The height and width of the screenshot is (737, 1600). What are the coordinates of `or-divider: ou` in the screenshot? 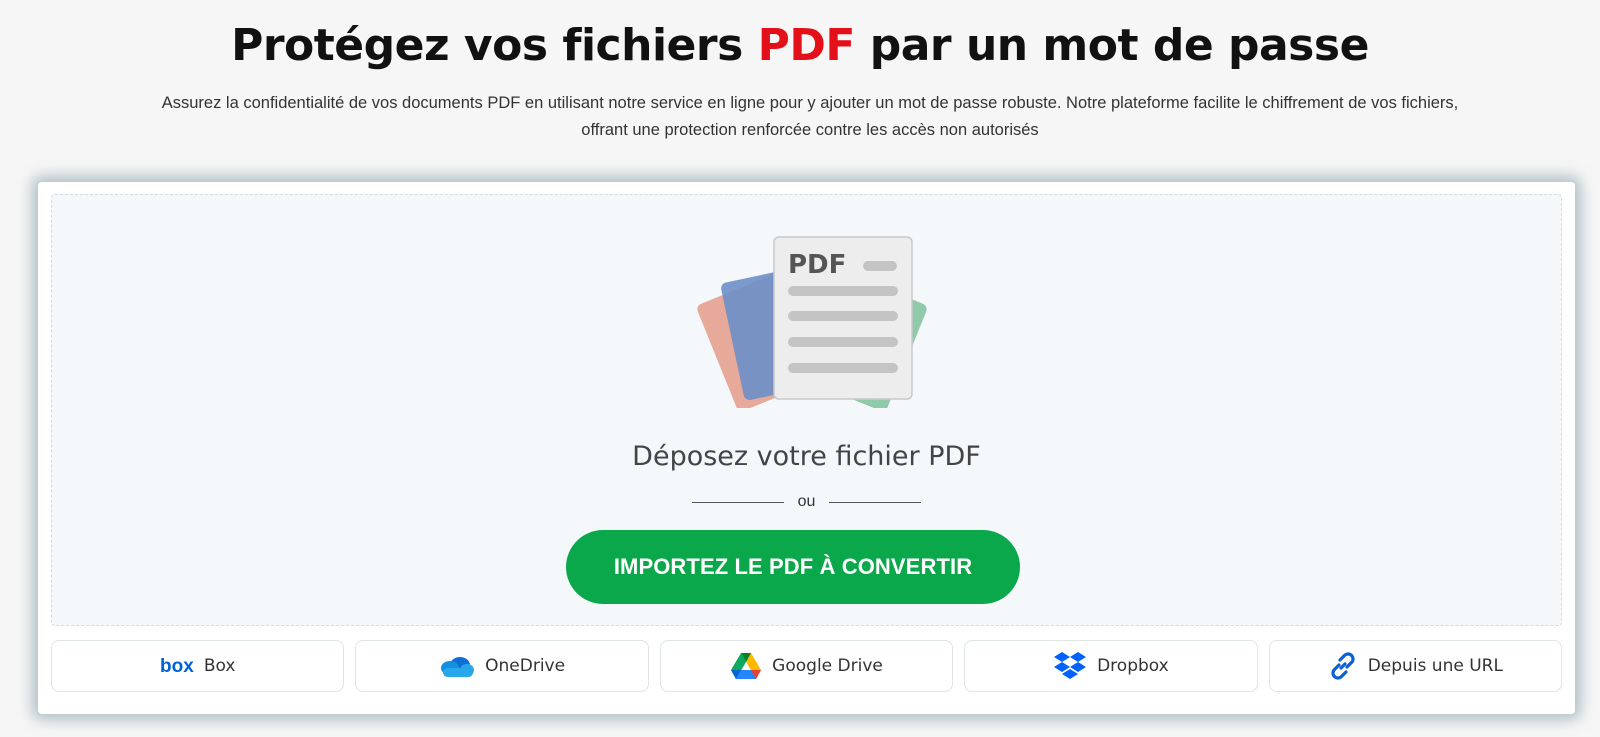 It's located at (806, 502).